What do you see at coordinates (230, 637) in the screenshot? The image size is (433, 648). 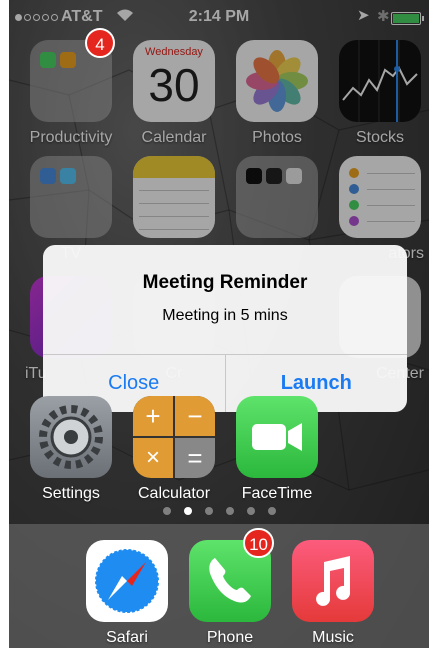 I see `app-label: Phone` at bounding box center [230, 637].